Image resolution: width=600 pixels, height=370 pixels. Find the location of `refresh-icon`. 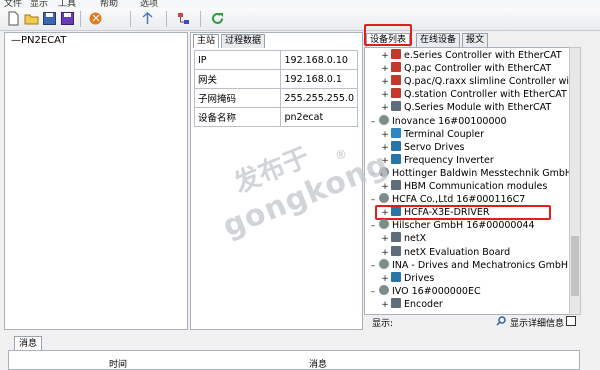

refresh-icon is located at coordinates (217, 18).